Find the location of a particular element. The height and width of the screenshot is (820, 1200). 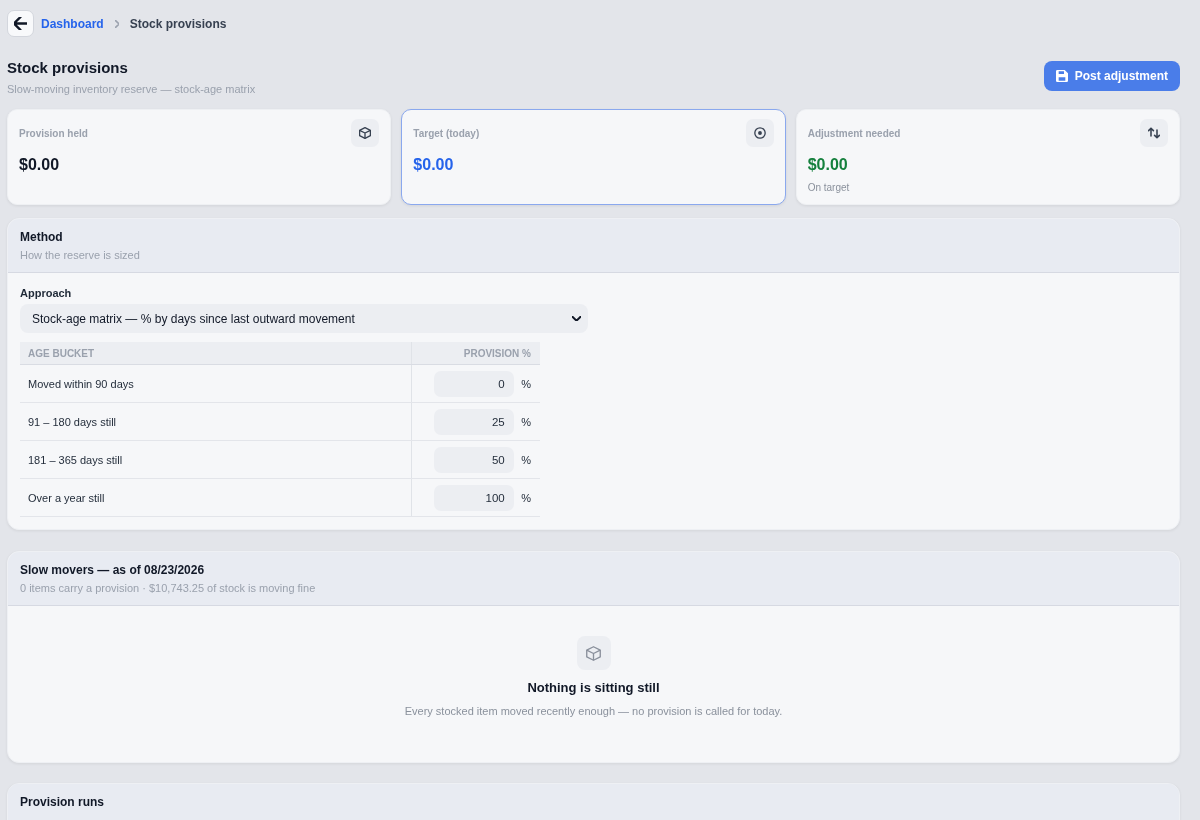

back-button is located at coordinates (20, 23).